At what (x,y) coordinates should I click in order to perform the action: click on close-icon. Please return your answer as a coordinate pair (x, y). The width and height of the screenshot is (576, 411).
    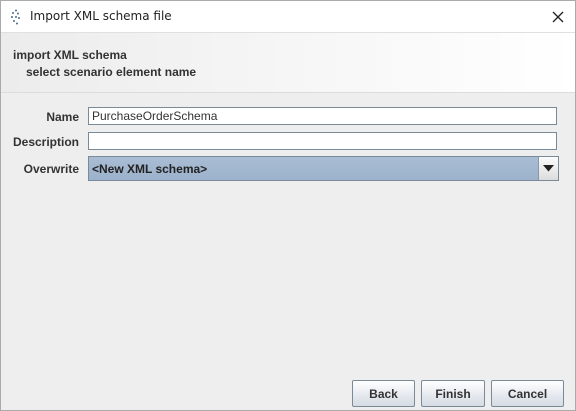
    Looking at the image, I should click on (558, 17).